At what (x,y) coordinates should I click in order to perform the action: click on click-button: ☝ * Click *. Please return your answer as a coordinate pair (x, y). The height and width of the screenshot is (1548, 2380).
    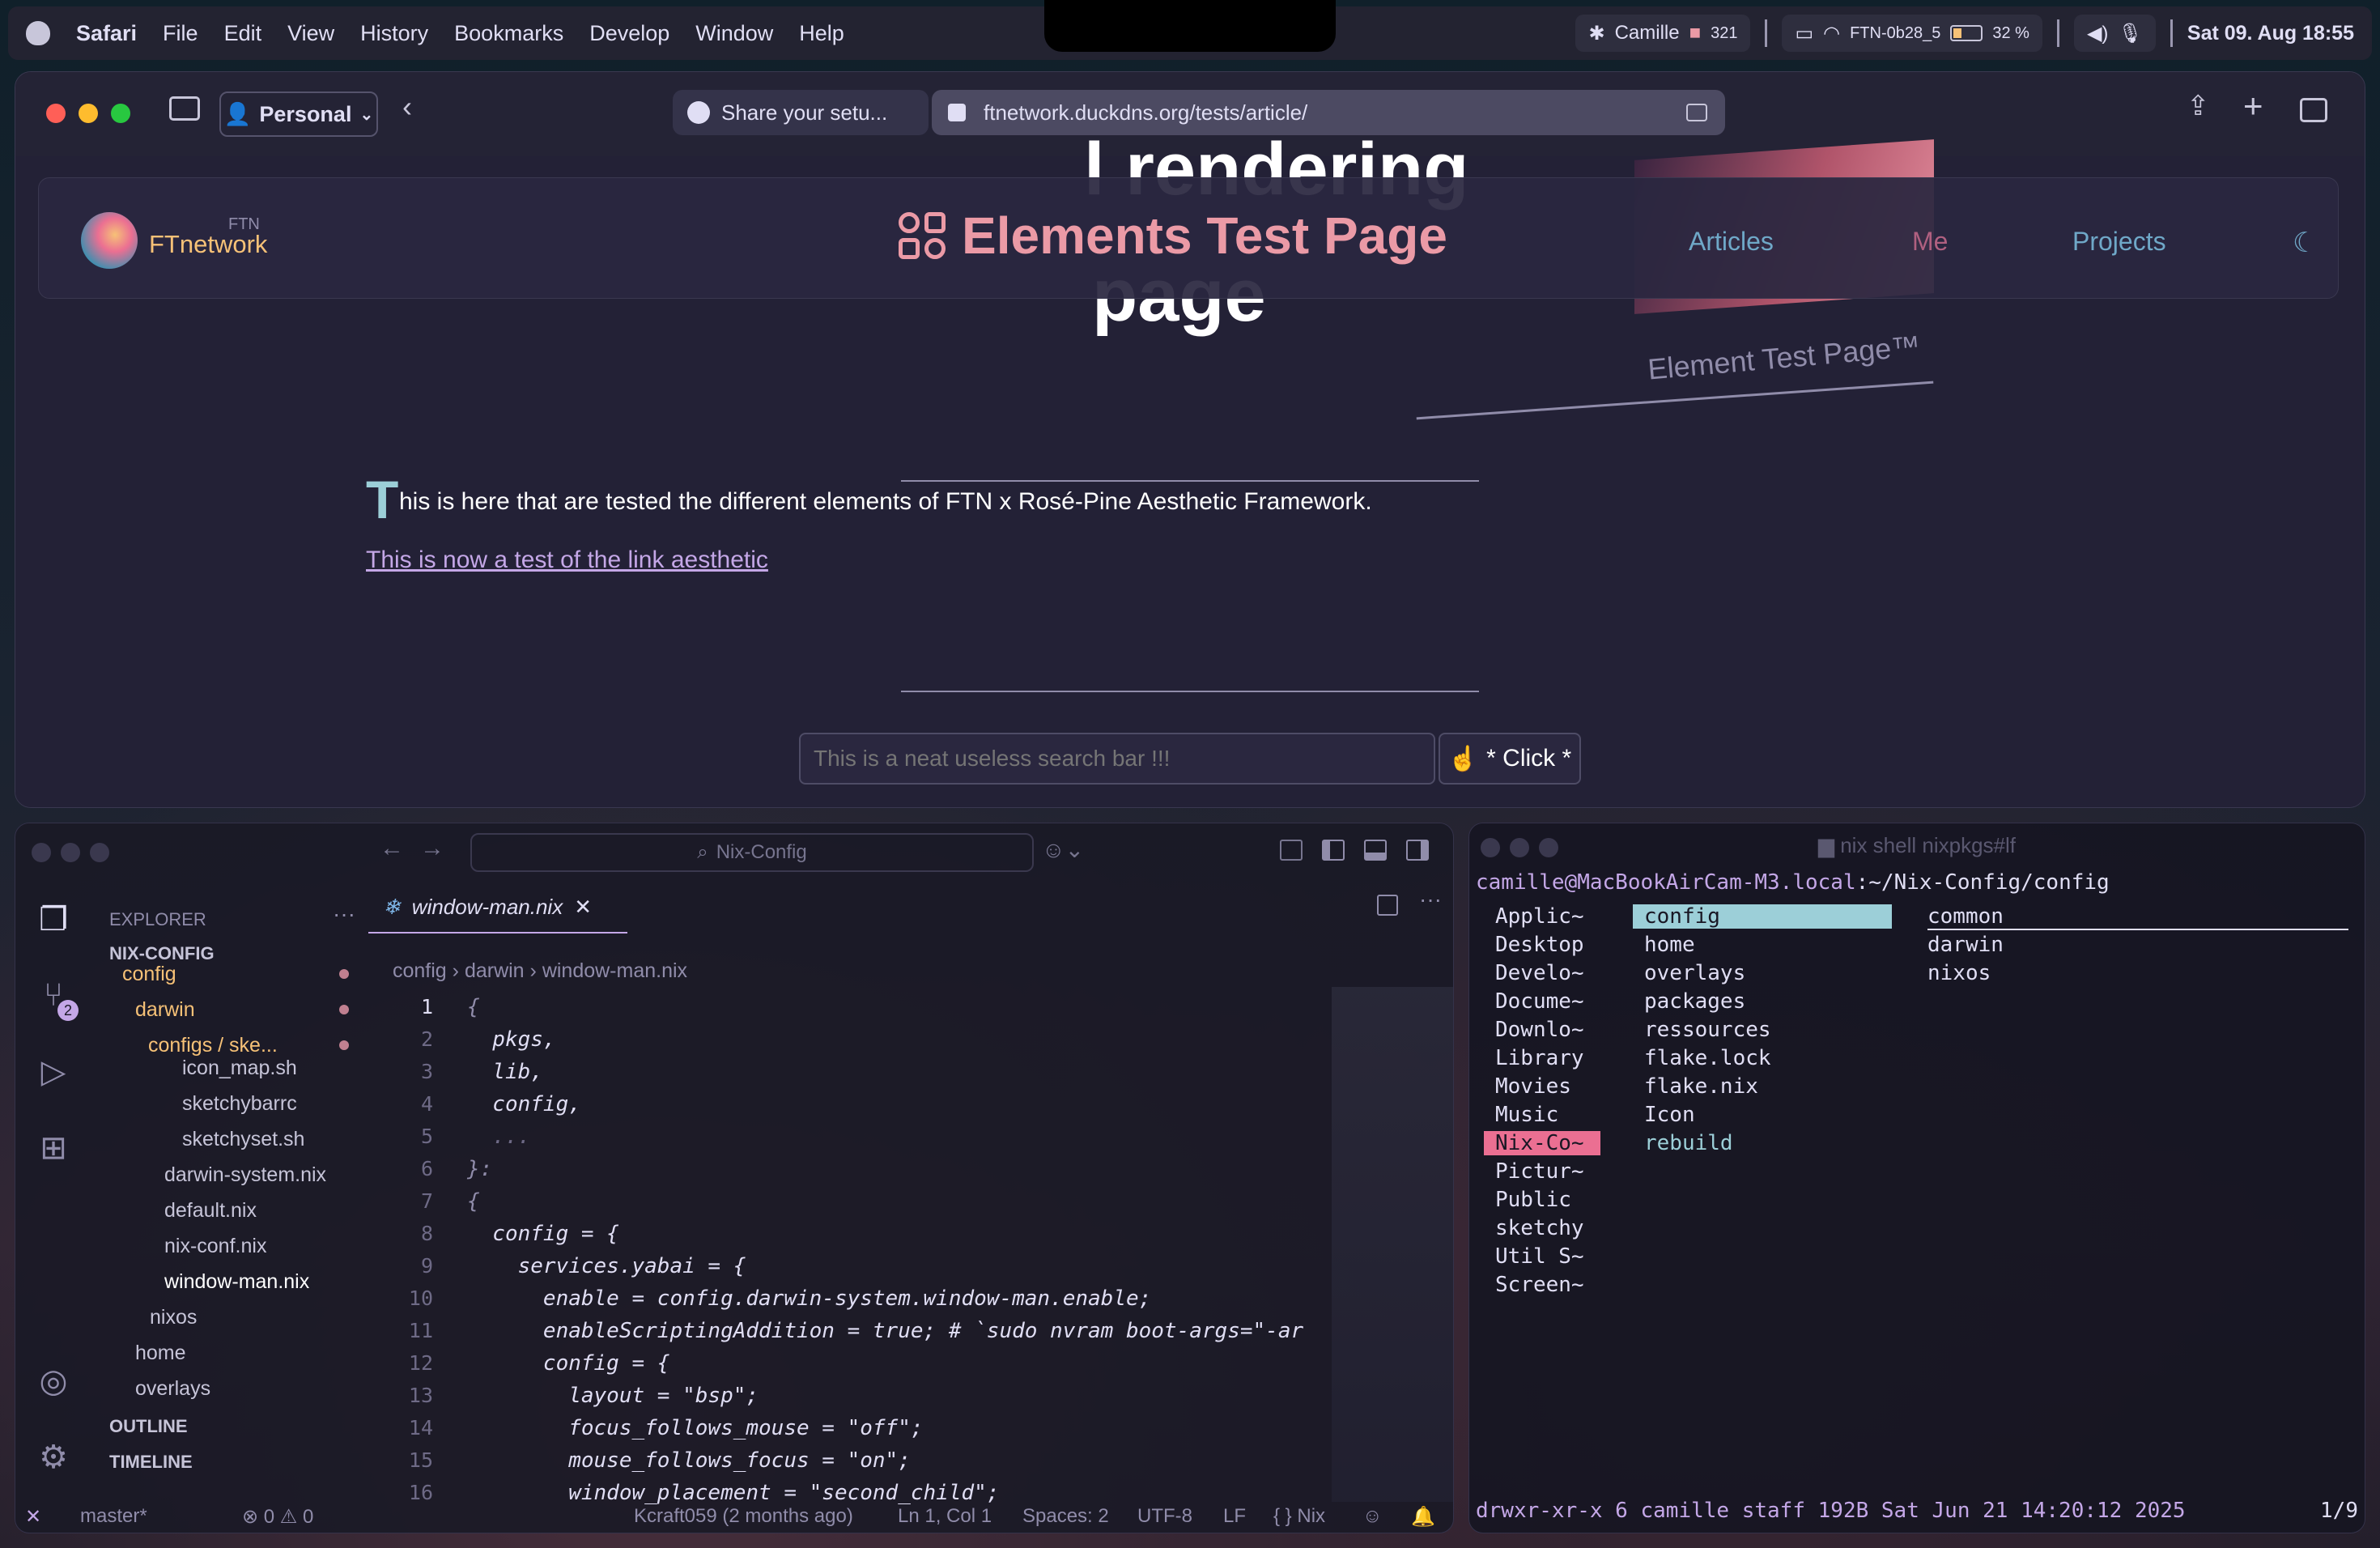
    Looking at the image, I should click on (1510, 759).